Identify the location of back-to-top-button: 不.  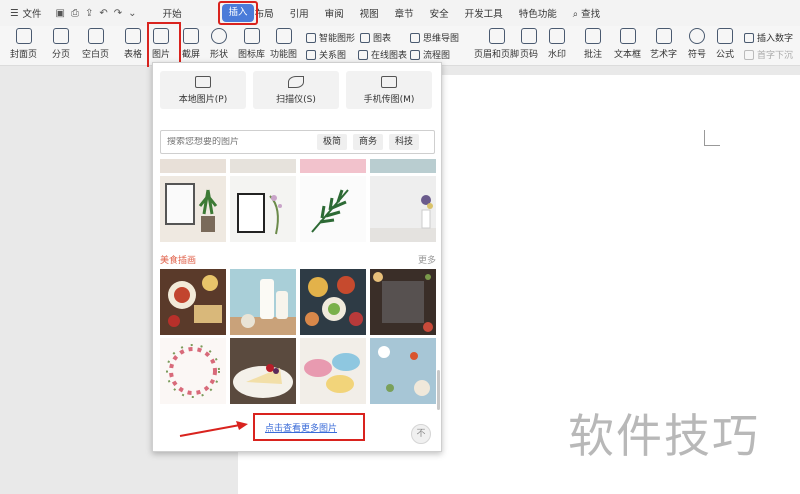
(421, 434).